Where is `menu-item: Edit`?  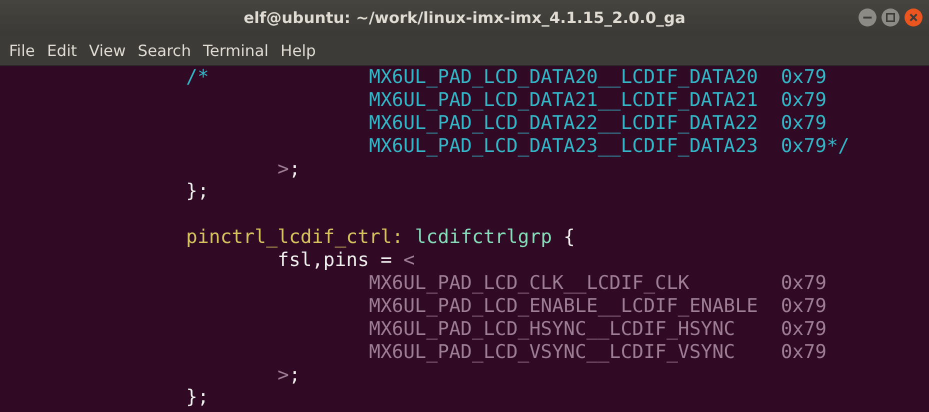 menu-item: Edit is located at coordinates (61, 51).